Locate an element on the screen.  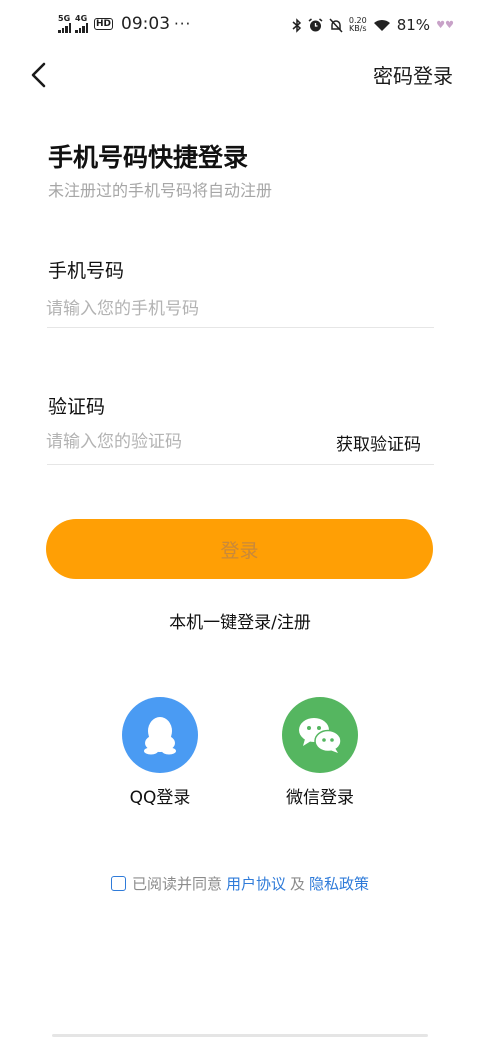
phone-label: 手机号码 is located at coordinates (86, 271).